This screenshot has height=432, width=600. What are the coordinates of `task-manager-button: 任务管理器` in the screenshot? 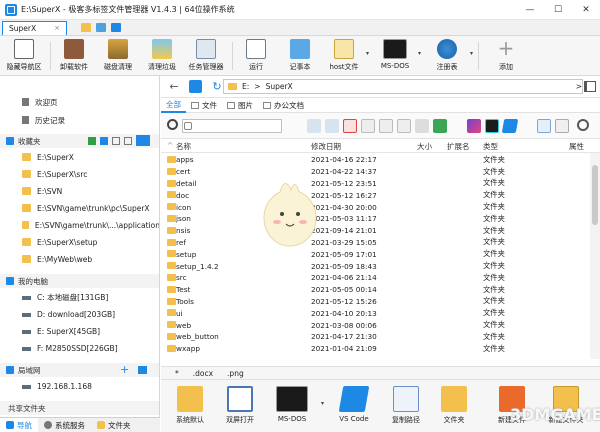 It's located at (206, 55).